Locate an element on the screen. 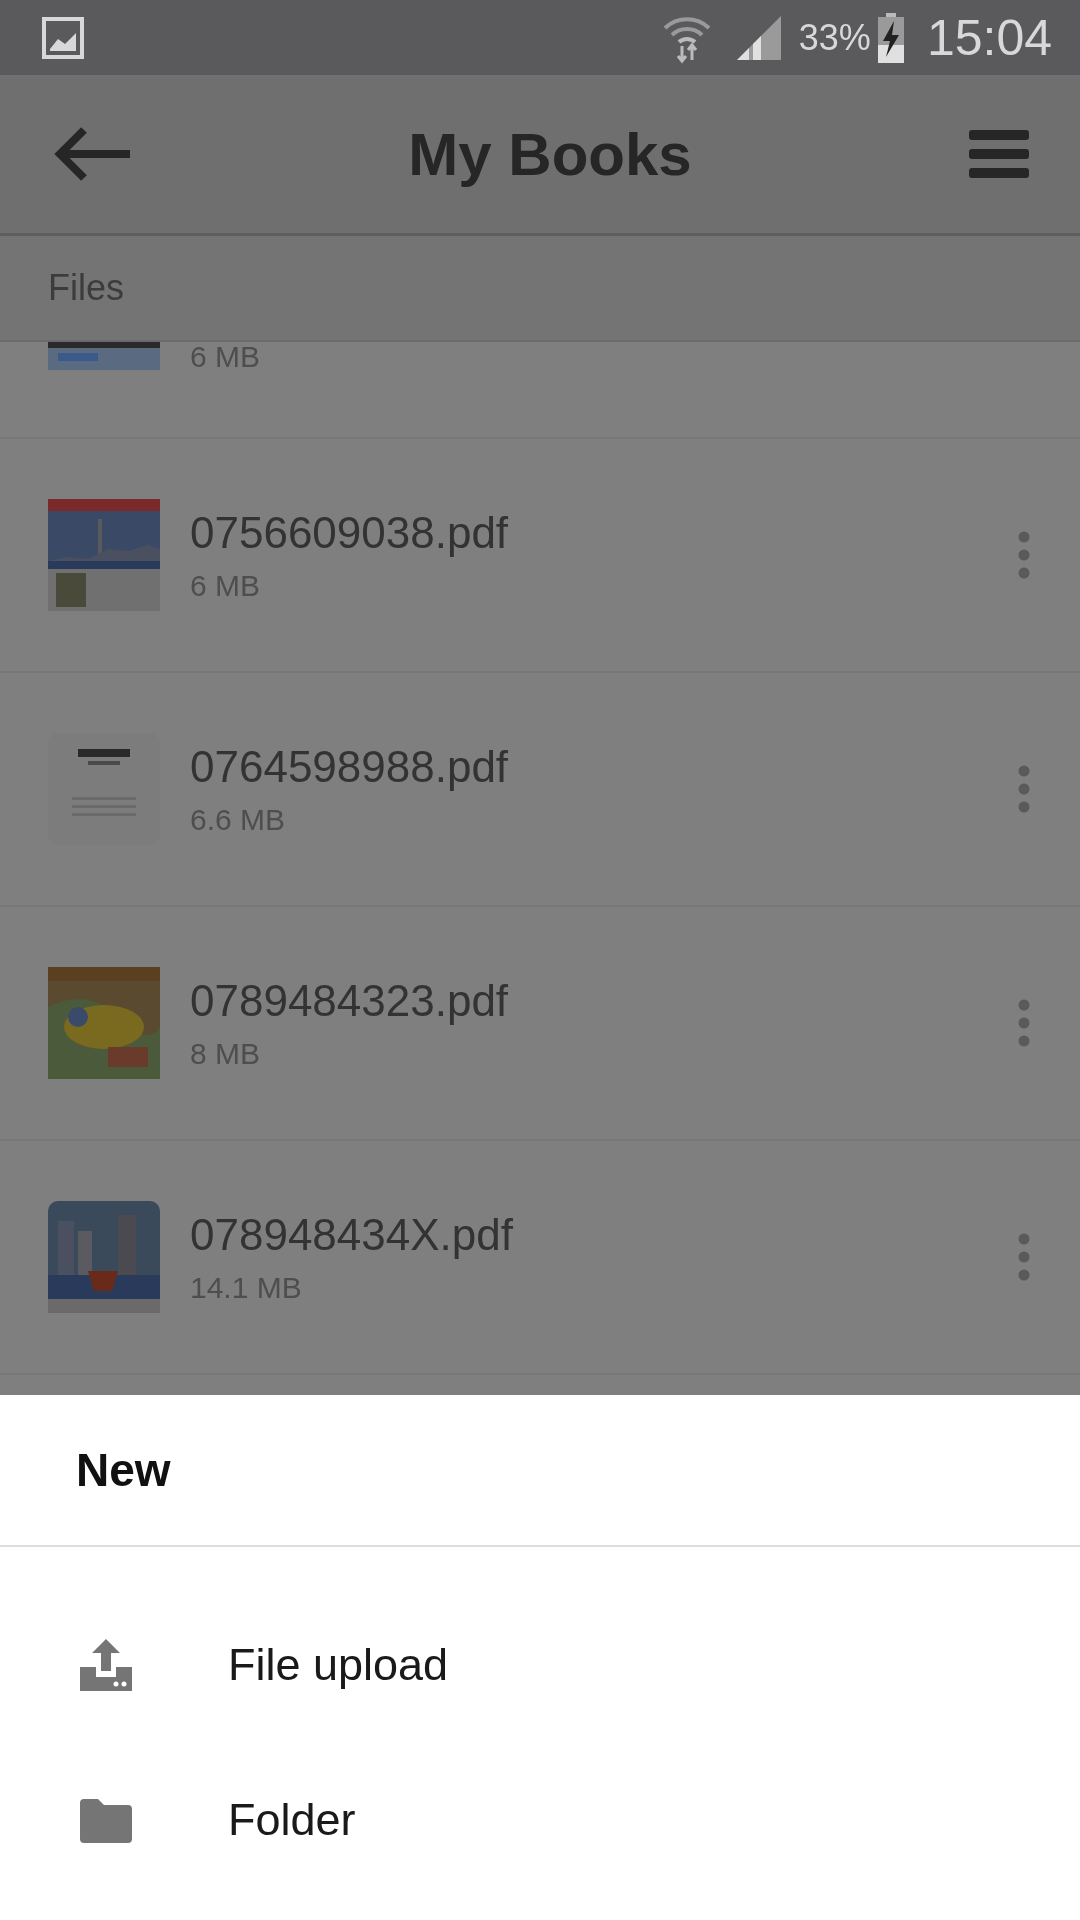 The height and width of the screenshot is (1920, 1080). file-name: 0764598988.pdf is located at coordinates (604, 767).